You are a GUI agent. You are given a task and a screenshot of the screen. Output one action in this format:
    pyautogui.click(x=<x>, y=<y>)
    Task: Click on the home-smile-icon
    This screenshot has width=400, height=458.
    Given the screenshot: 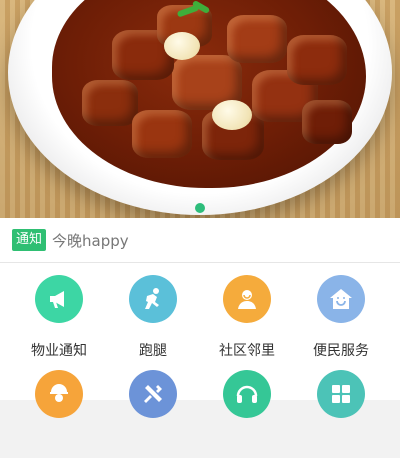 What is the action you would take?
    pyautogui.click(x=341, y=299)
    